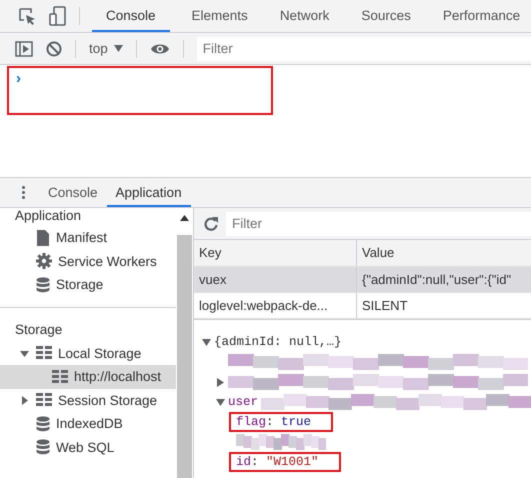 The image size is (531, 478). I want to click on sidebar-item: IndexedDB, so click(88, 424).